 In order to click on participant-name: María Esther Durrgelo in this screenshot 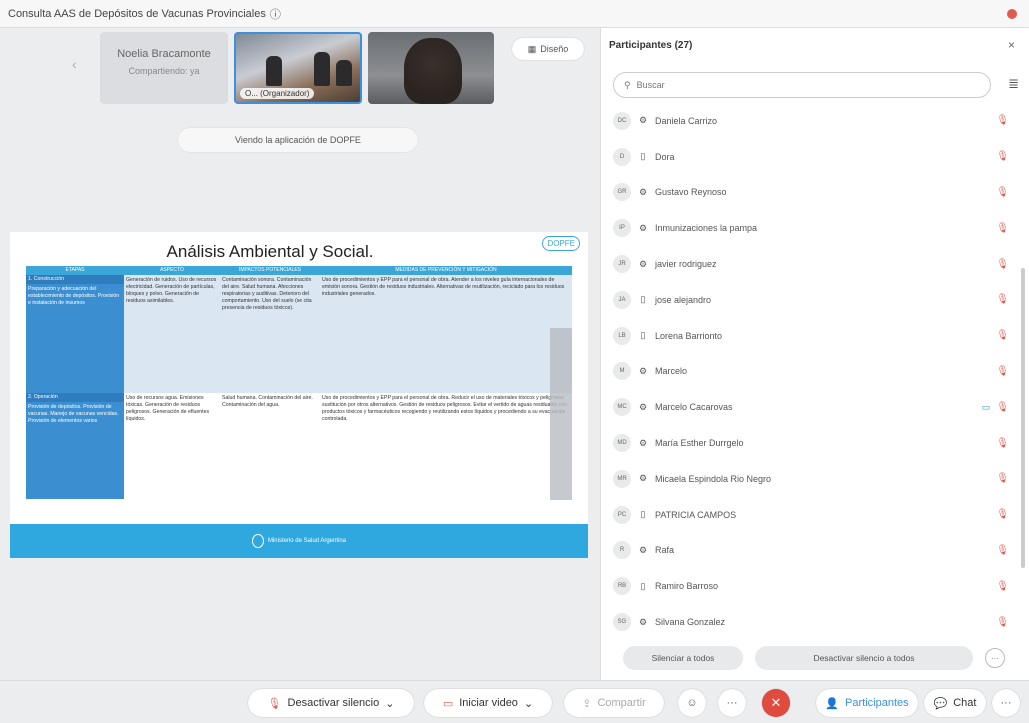, I will do `click(699, 443)`.